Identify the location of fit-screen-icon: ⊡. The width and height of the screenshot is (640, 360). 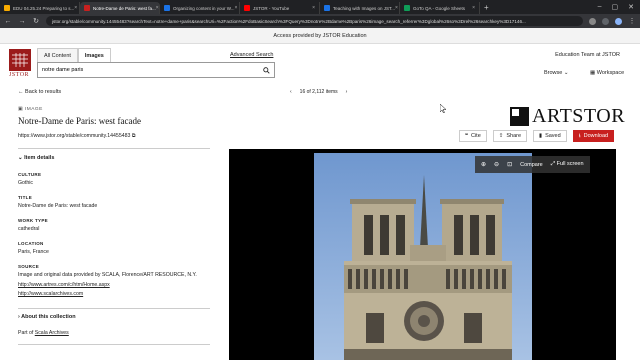
(509, 164).